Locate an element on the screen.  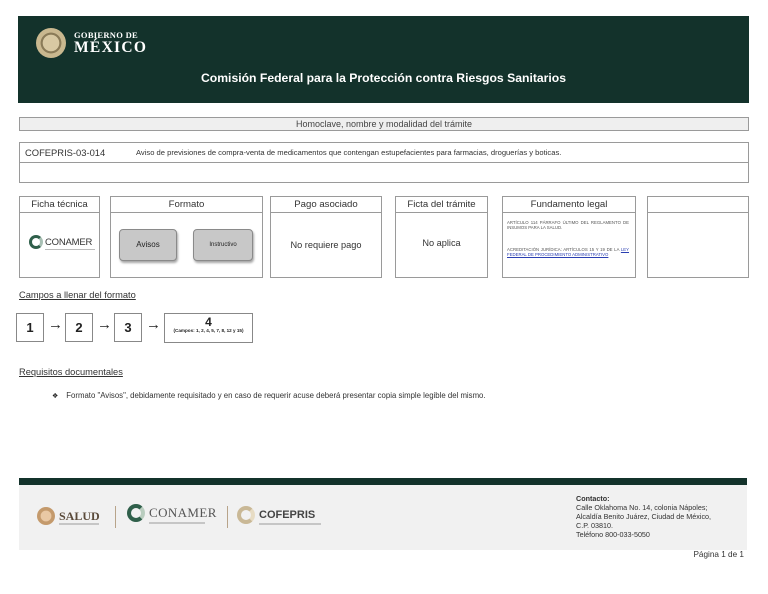
empty-column-cell is located at coordinates (698, 245).